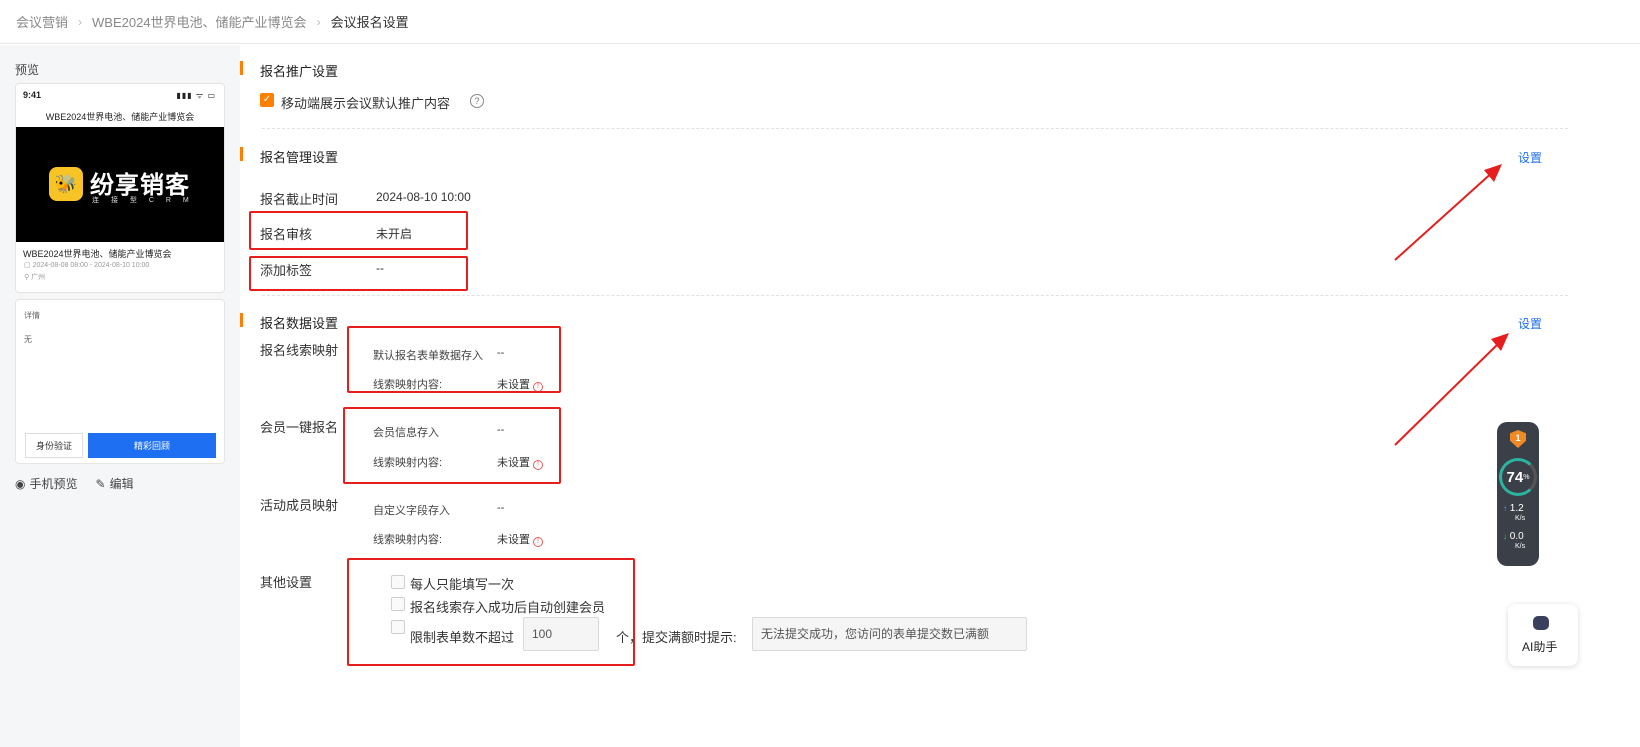 The width and height of the screenshot is (1640, 747). What do you see at coordinates (1540, 647) in the screenshot?
I see `ai-helper-label: AI助手` at bounding box center [1540, 647].